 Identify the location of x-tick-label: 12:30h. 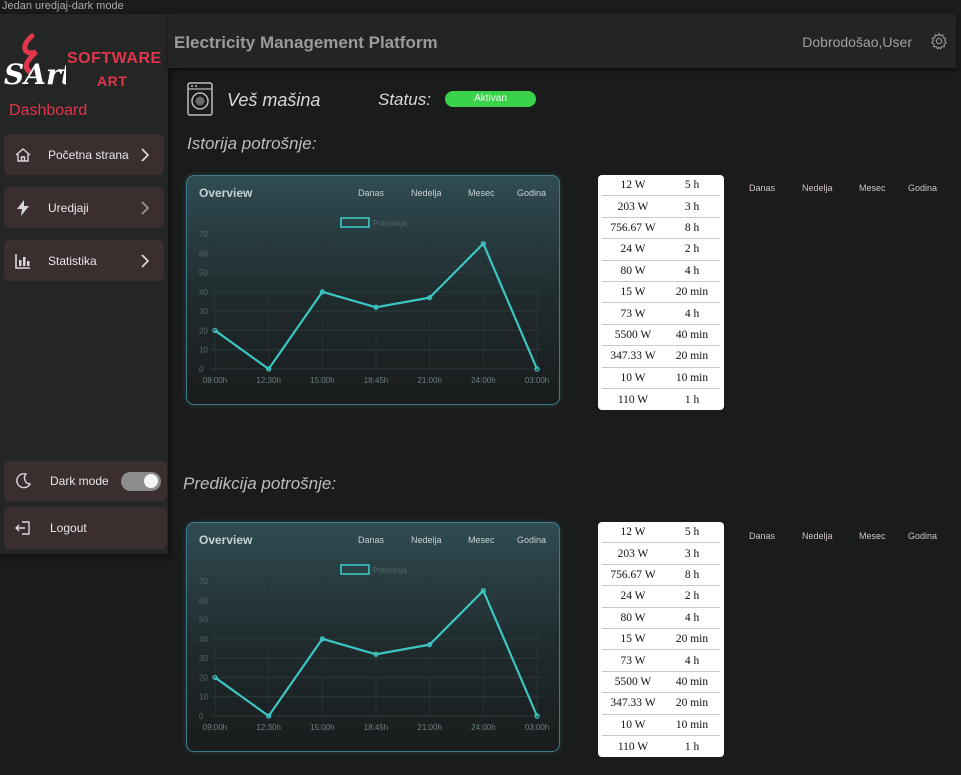
(268, 380).